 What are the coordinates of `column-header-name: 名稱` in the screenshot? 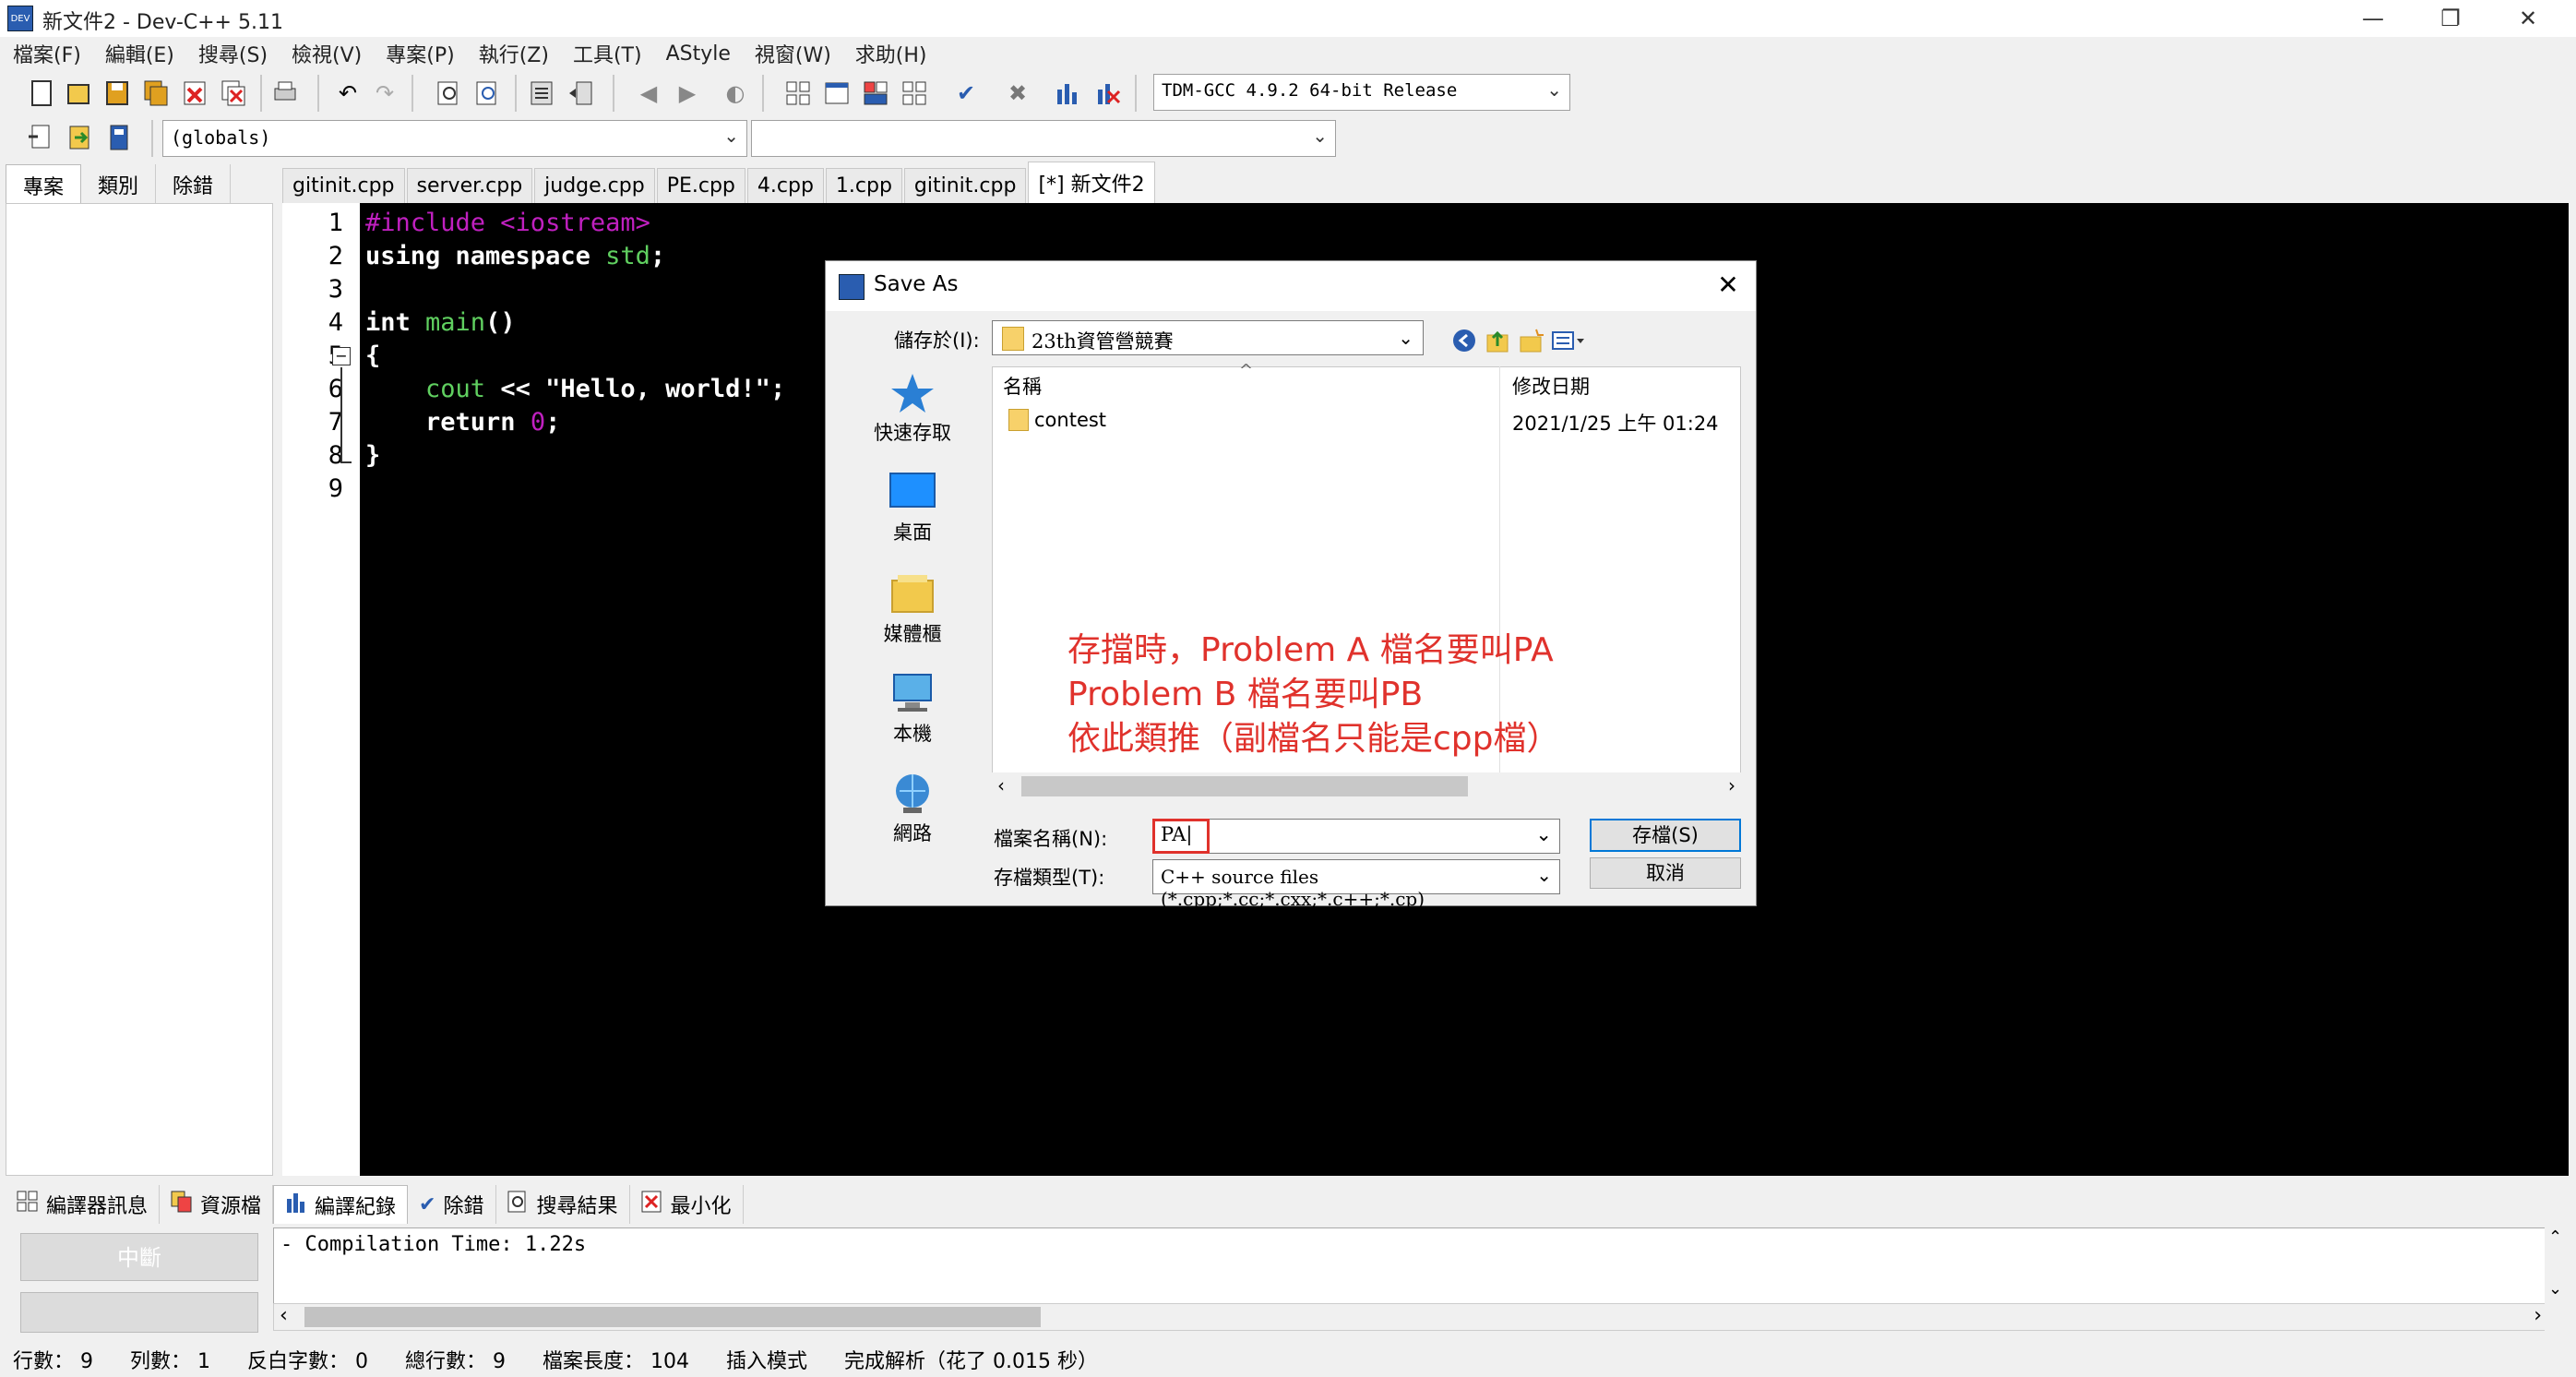 It's located at (1023, 386).